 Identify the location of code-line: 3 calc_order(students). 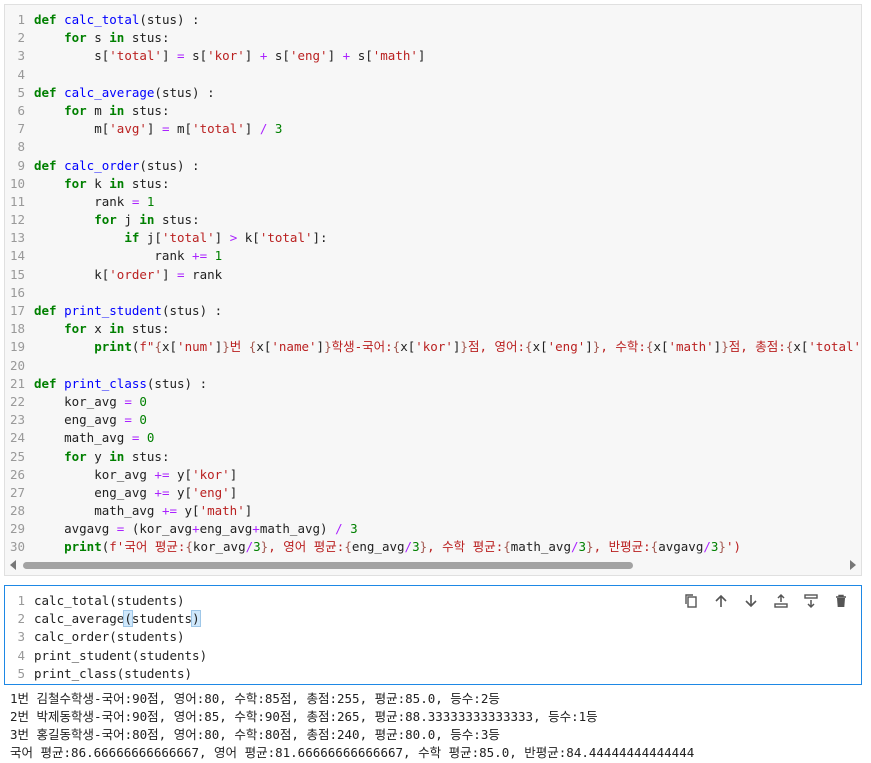
(433, 637).